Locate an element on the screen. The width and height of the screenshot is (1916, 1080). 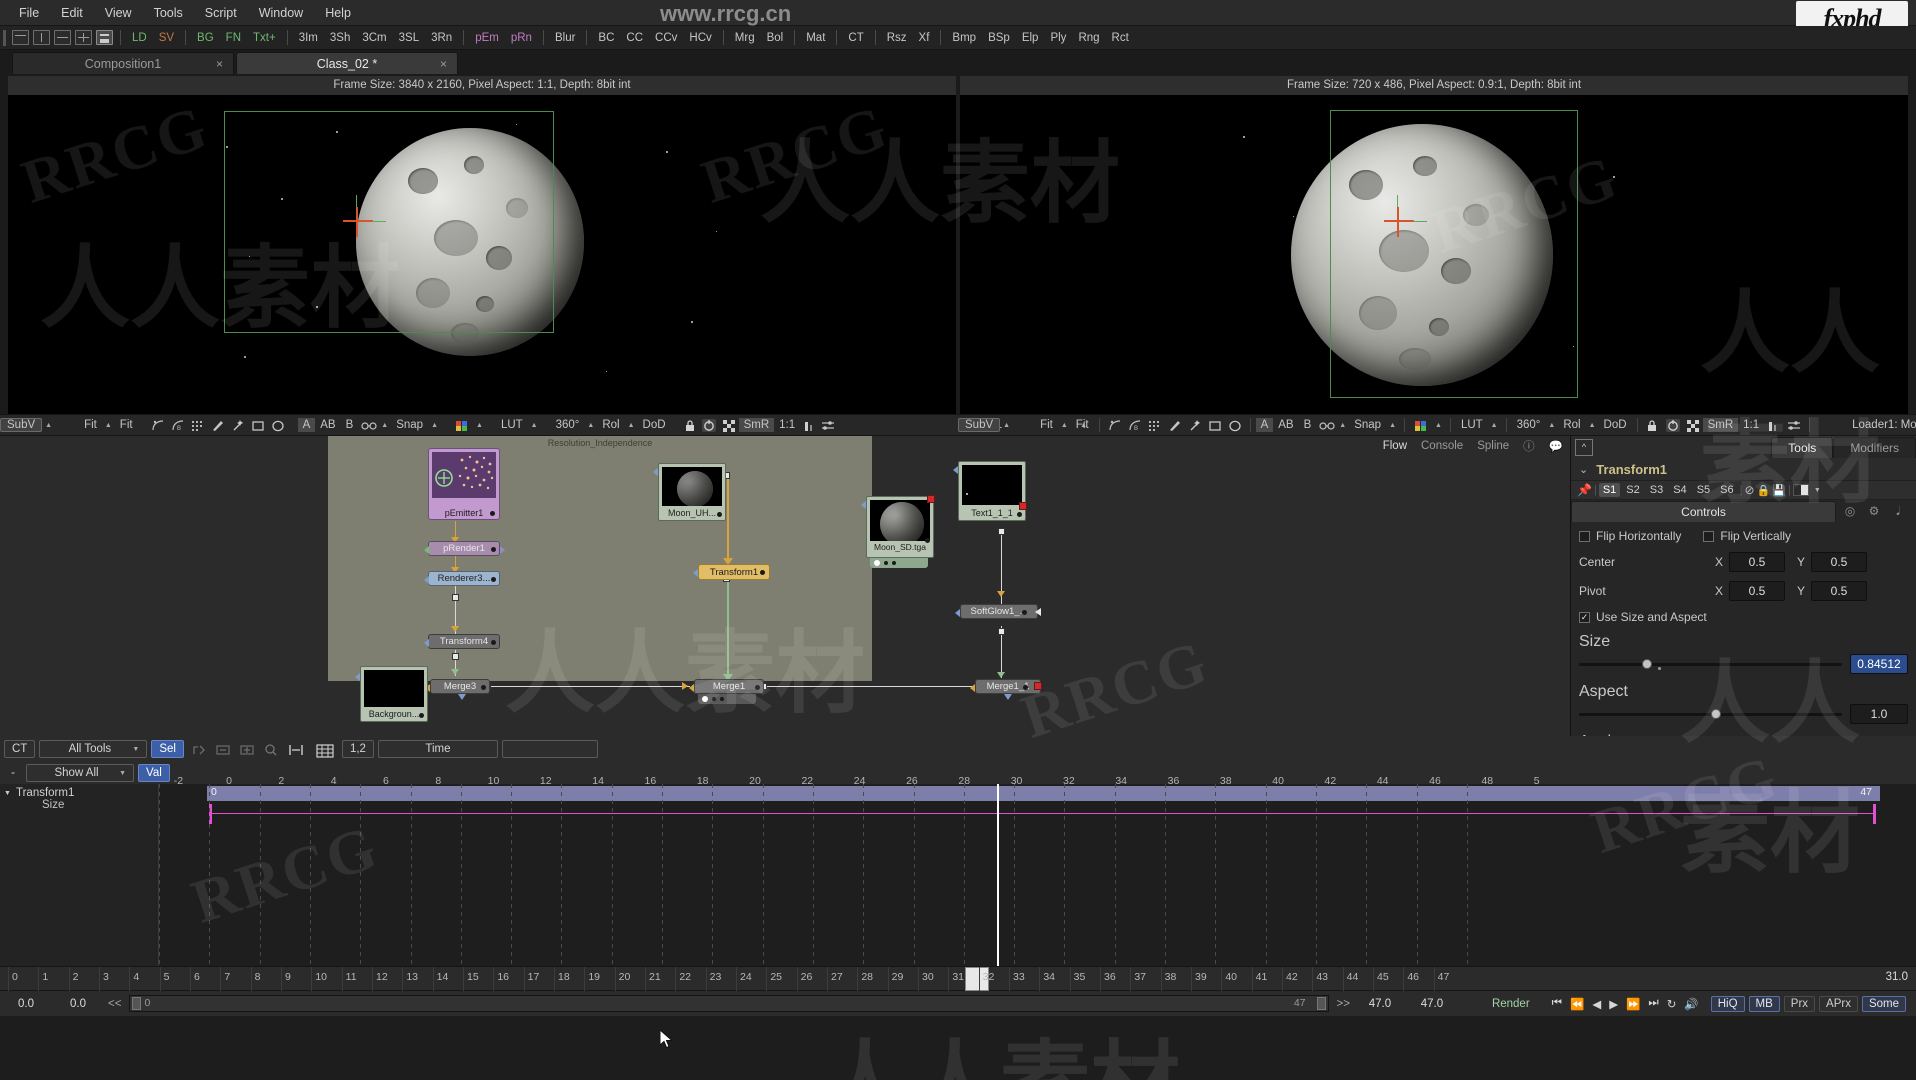
expand-tracks-icon is located at coordinates (246, 749).